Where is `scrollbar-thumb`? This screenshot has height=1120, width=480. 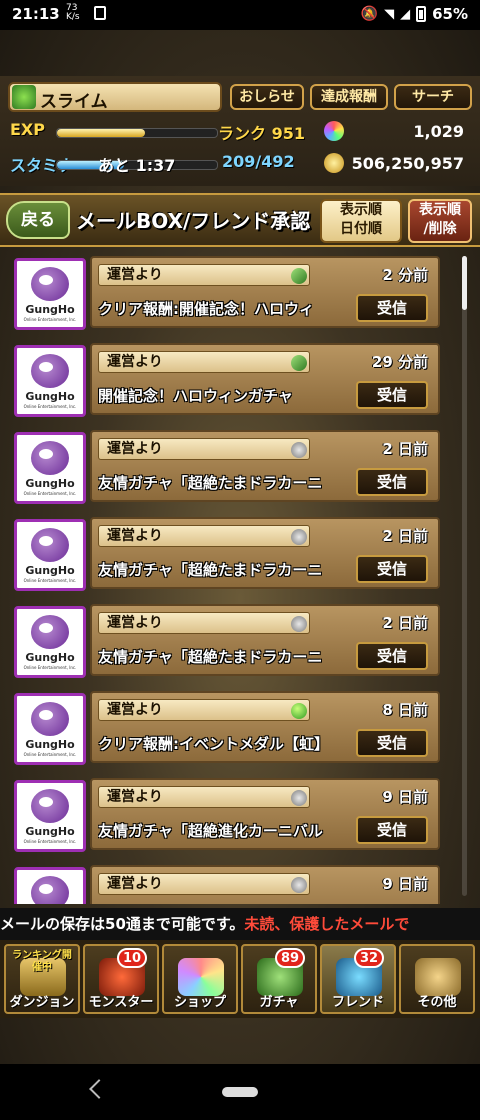
scrollbar-thumb is located at coordinates (464, 283).